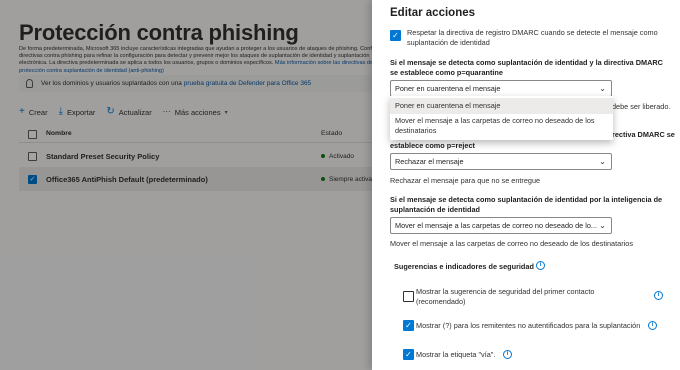 This screenshot has height=370, width=680. What do you see at coordinates (641, 106) in the screenshot?
I see `hidden-text-fragment: debe ser liberado.` at bounding box center [641, 106].